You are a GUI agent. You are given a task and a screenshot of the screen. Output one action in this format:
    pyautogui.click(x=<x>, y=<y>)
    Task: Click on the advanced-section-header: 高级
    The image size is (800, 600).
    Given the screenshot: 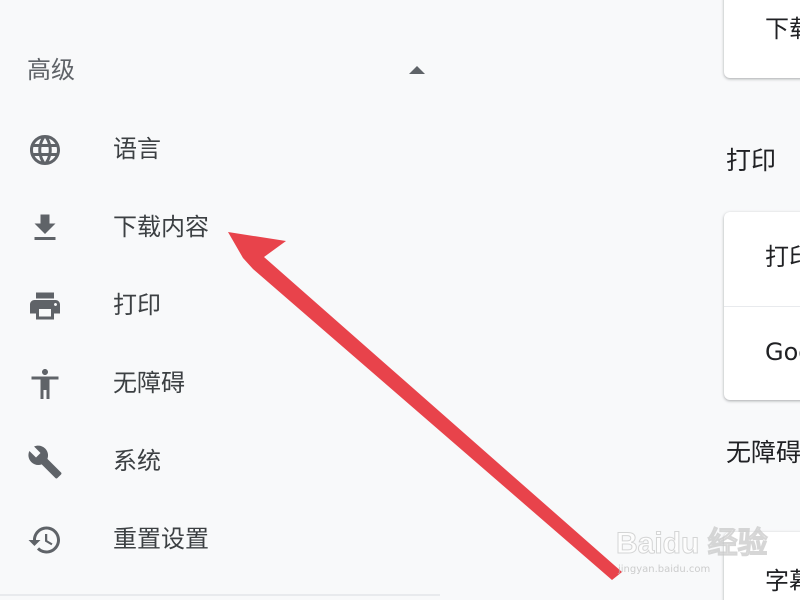 What is the action you would take?
    pyautogui.click(x=220, y=70)
    